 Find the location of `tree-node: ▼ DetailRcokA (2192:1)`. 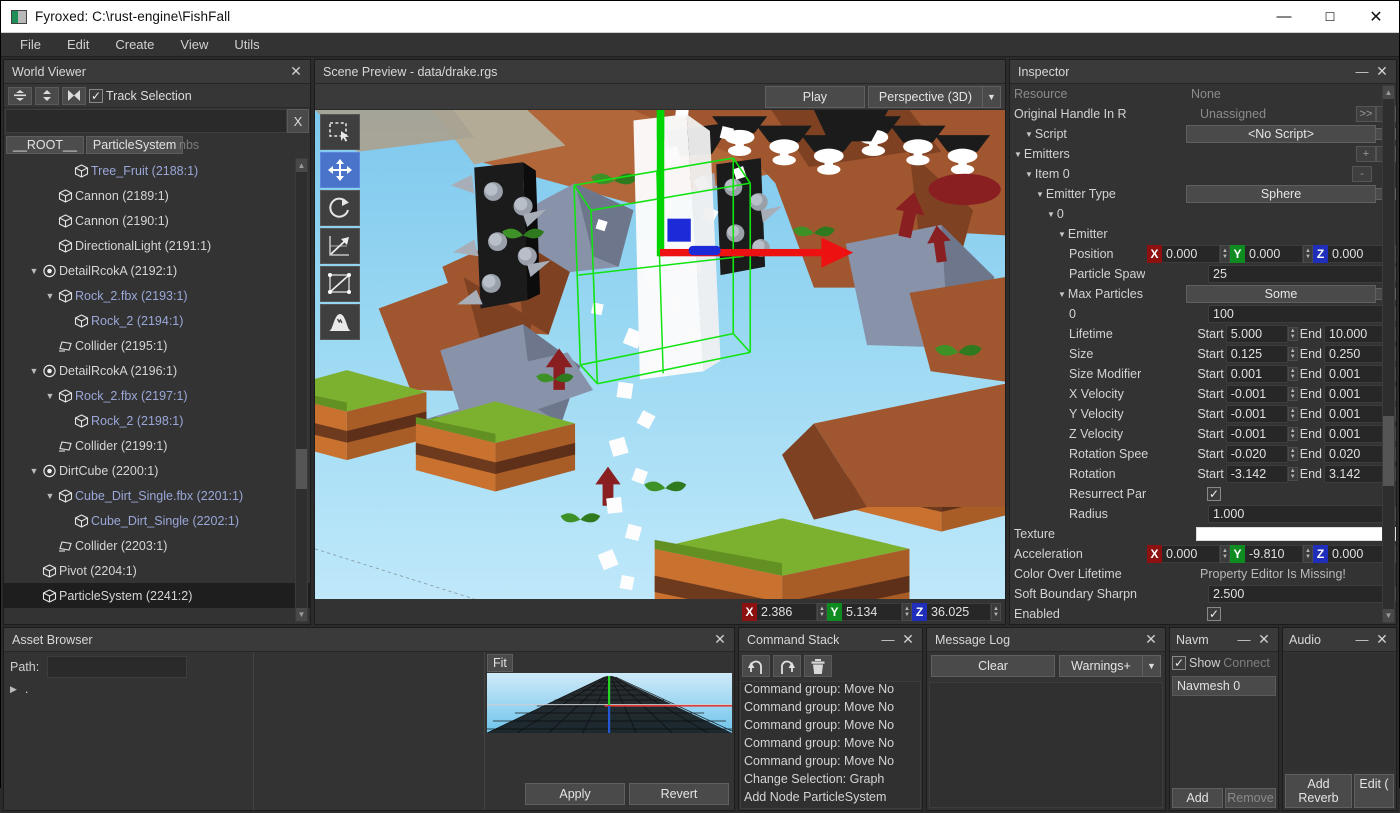

tree-node: ▼ DetailRcokA (2192:1) is located at coordinates (157, 270).